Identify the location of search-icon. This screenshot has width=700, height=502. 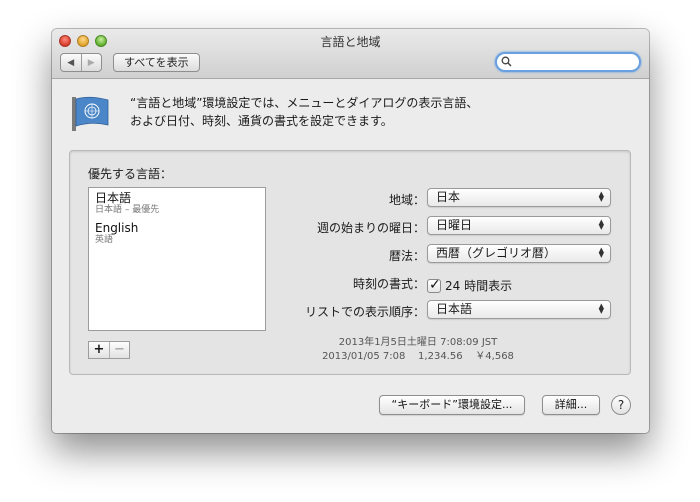
(506, 61).